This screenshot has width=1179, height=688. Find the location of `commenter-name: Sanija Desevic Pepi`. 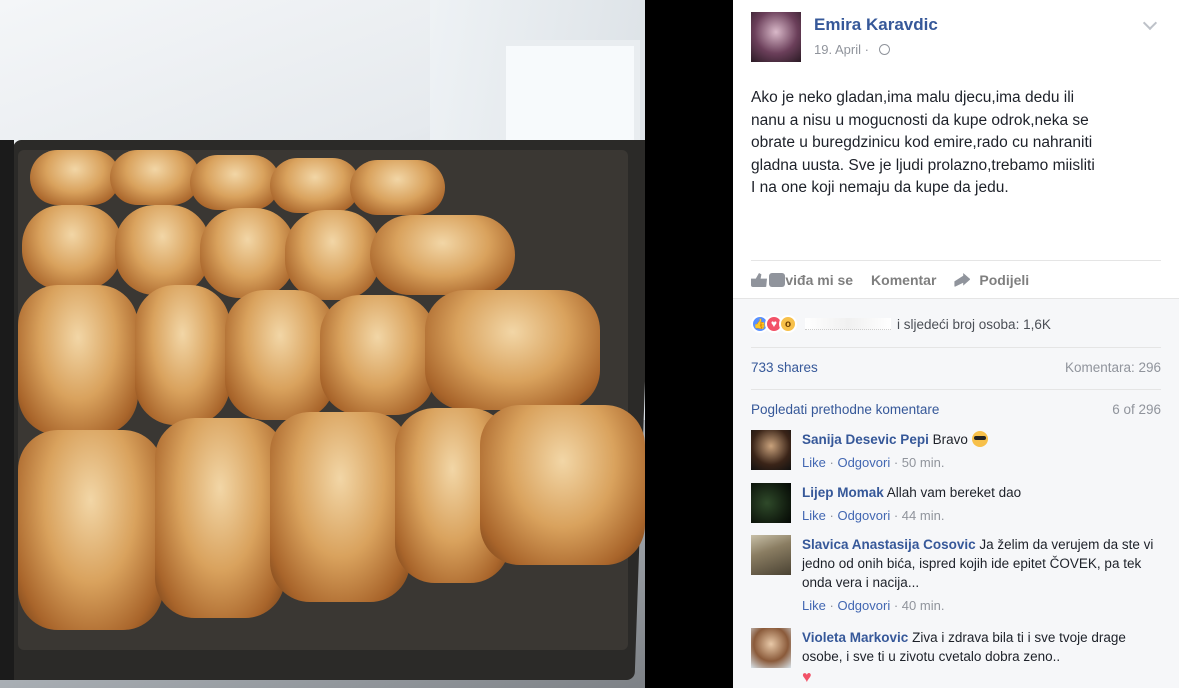

commenter-name: Sanija Desevic Pepi is located at coordinates (865, 439).